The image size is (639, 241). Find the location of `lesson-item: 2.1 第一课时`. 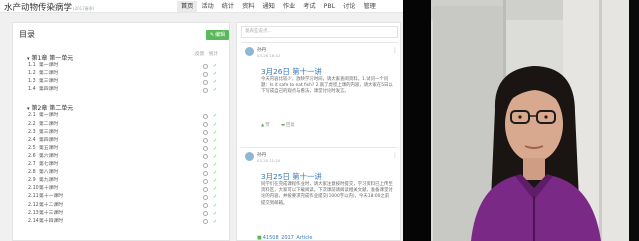

lesson-item: 2.1 第一课时 is located at coordinates (43, 116).